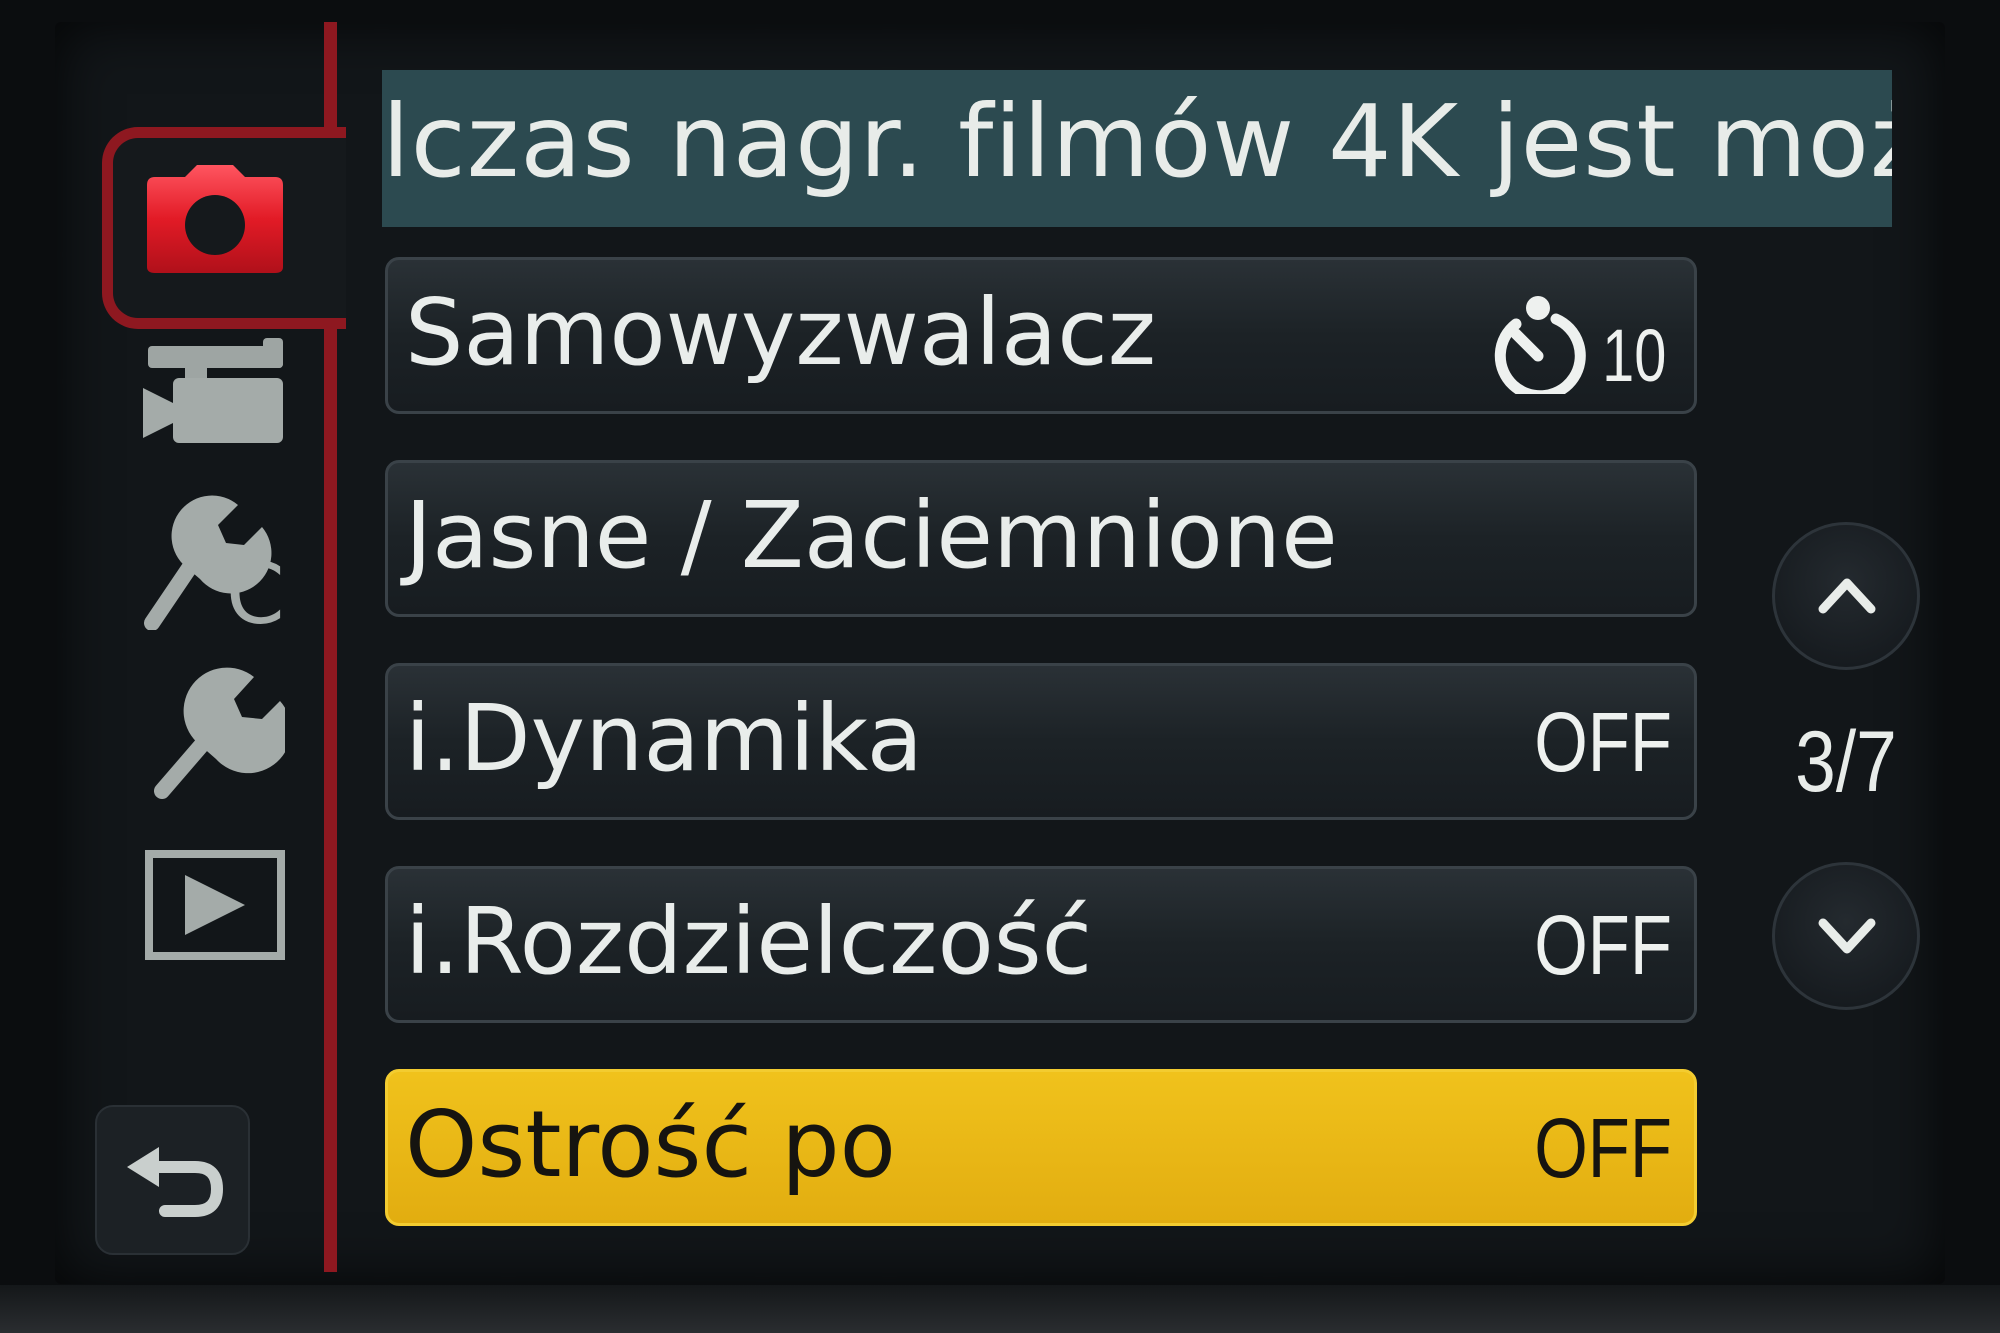 The height and width of the screenshot is (1333, 2000). I want to click on chevron-up-icon, so click(1847, 596).